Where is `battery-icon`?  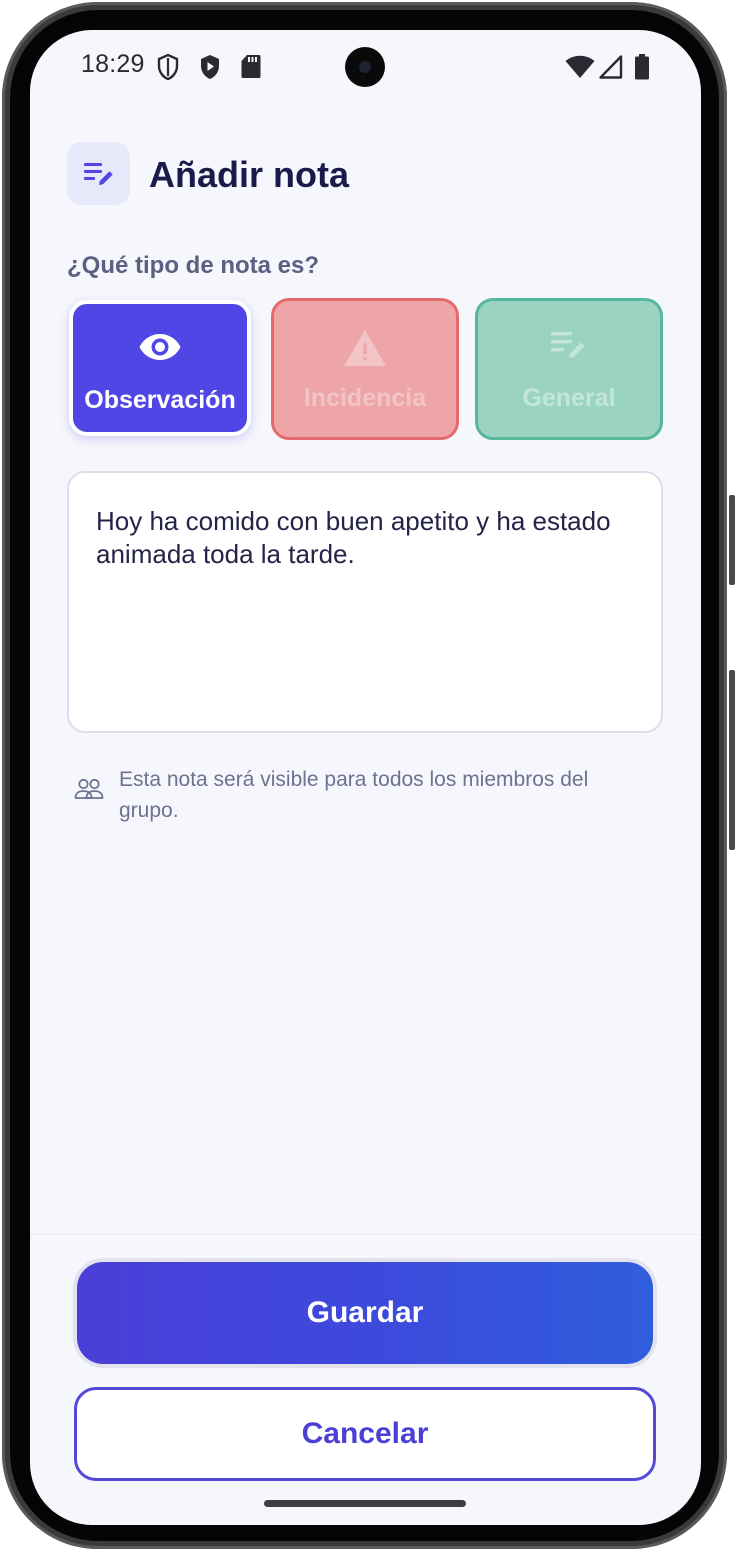 battery-icon is located at coordinates (642, 69).